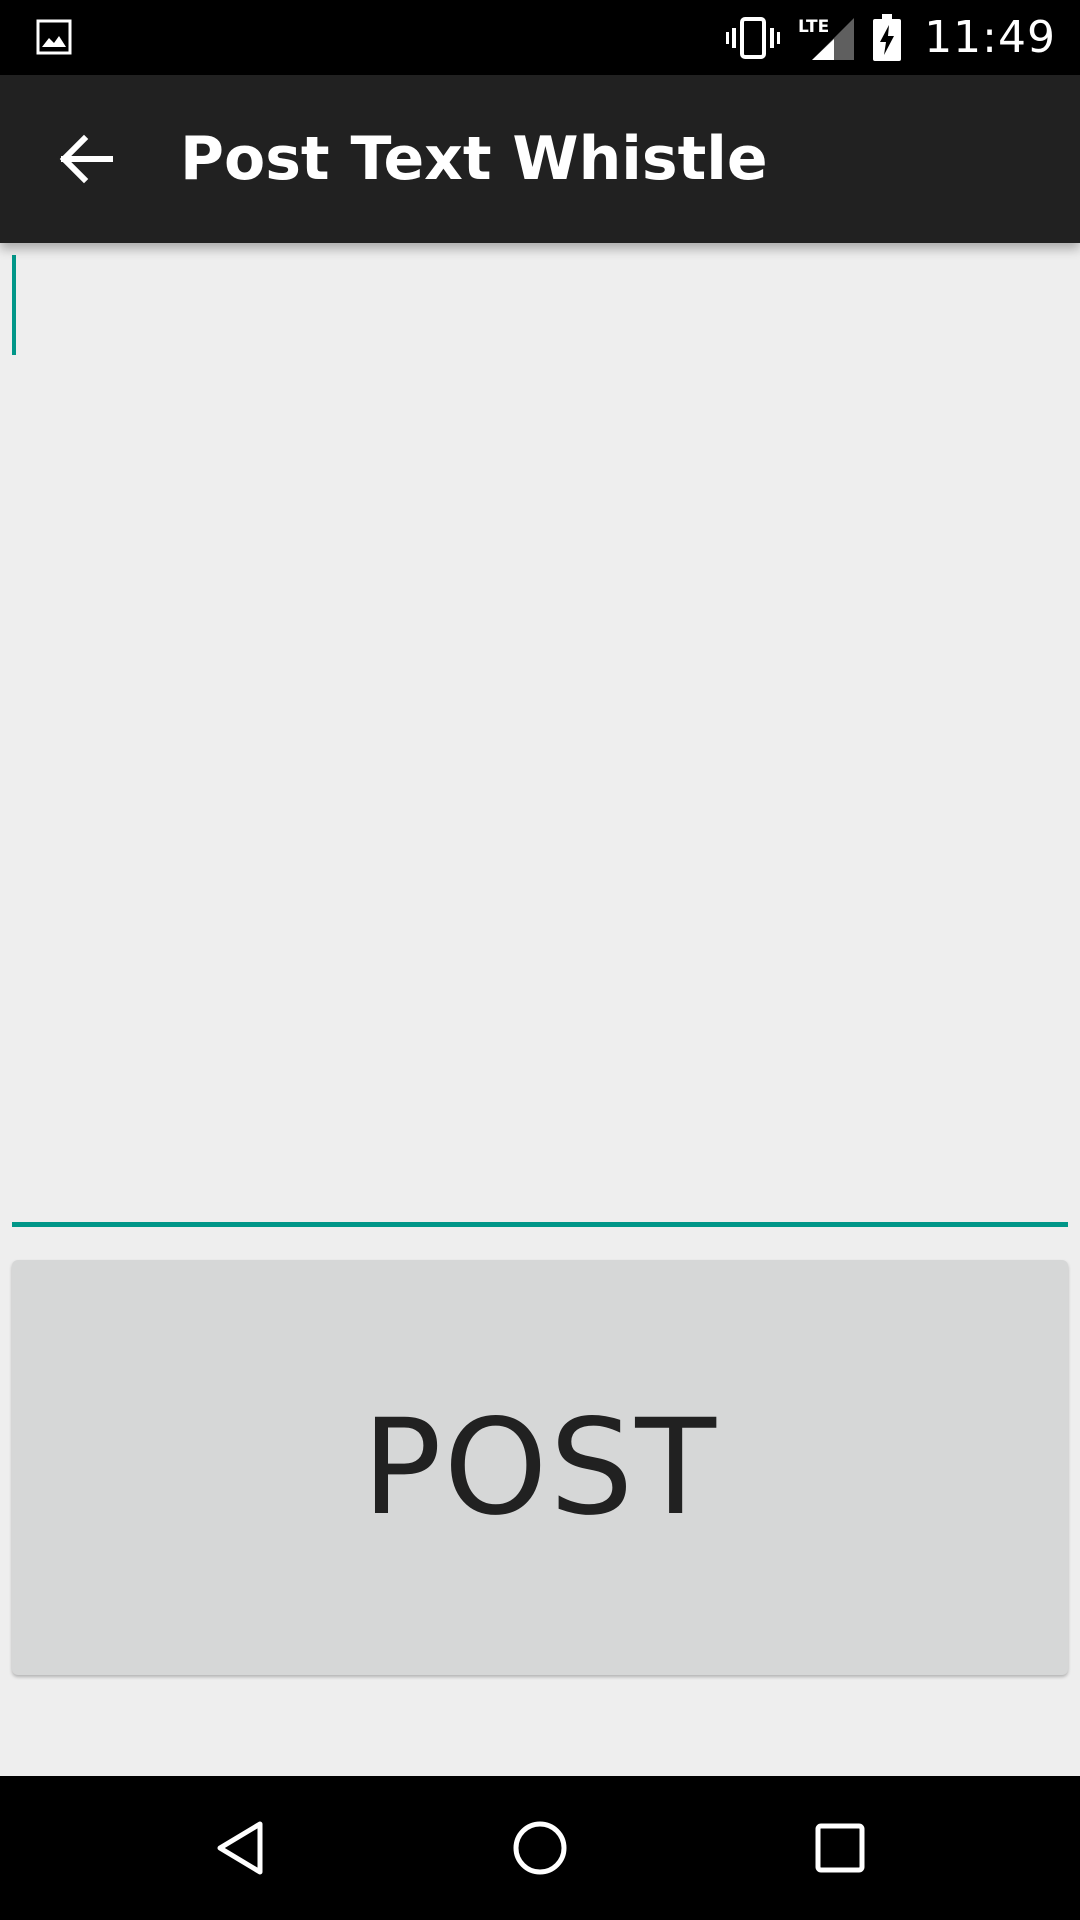 Image resolution: width=1080 pixels, height=1920 pixels. Describe the element at coordinates (826, 38) in the screenshot. I see `lte-signal-icon: LTE` at that location.